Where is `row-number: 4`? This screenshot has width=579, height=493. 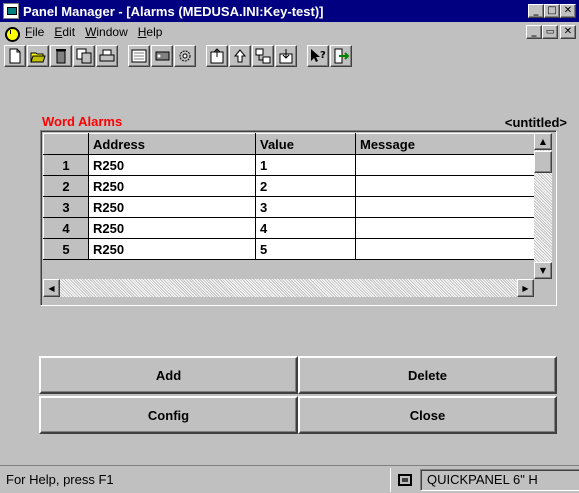
row-number: 4 is located at coordinates (66, 228).